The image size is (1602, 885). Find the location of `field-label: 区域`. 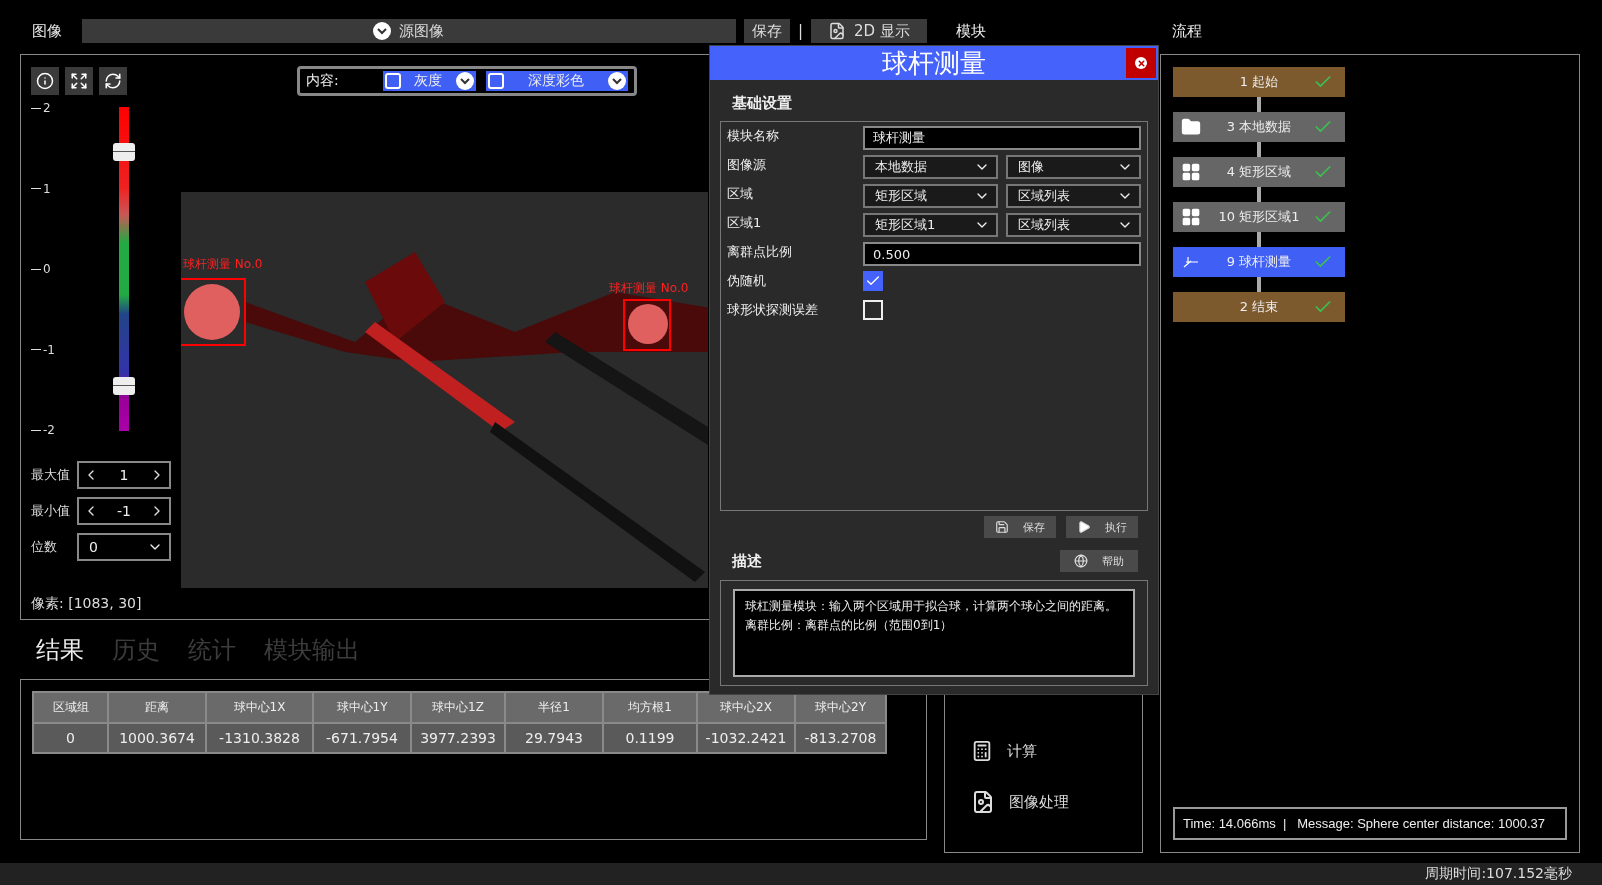

field-label: 区域 is located at coordinates (740, 194).